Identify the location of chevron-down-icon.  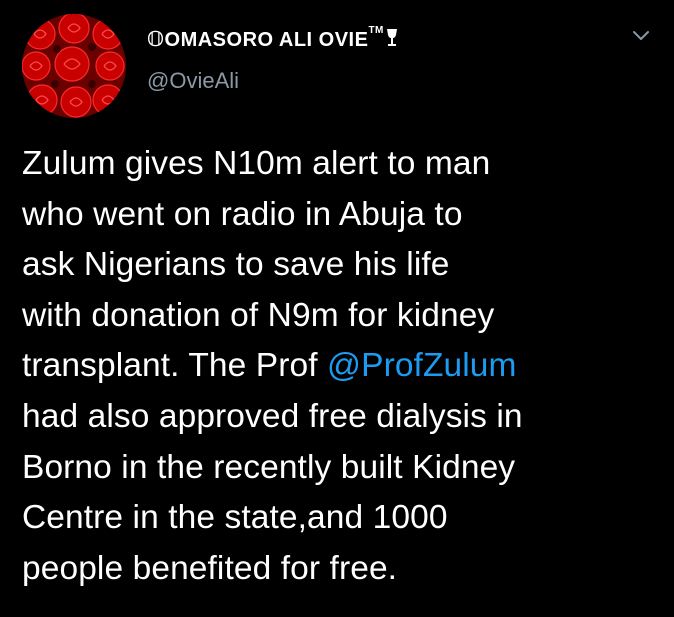
(641, 35).